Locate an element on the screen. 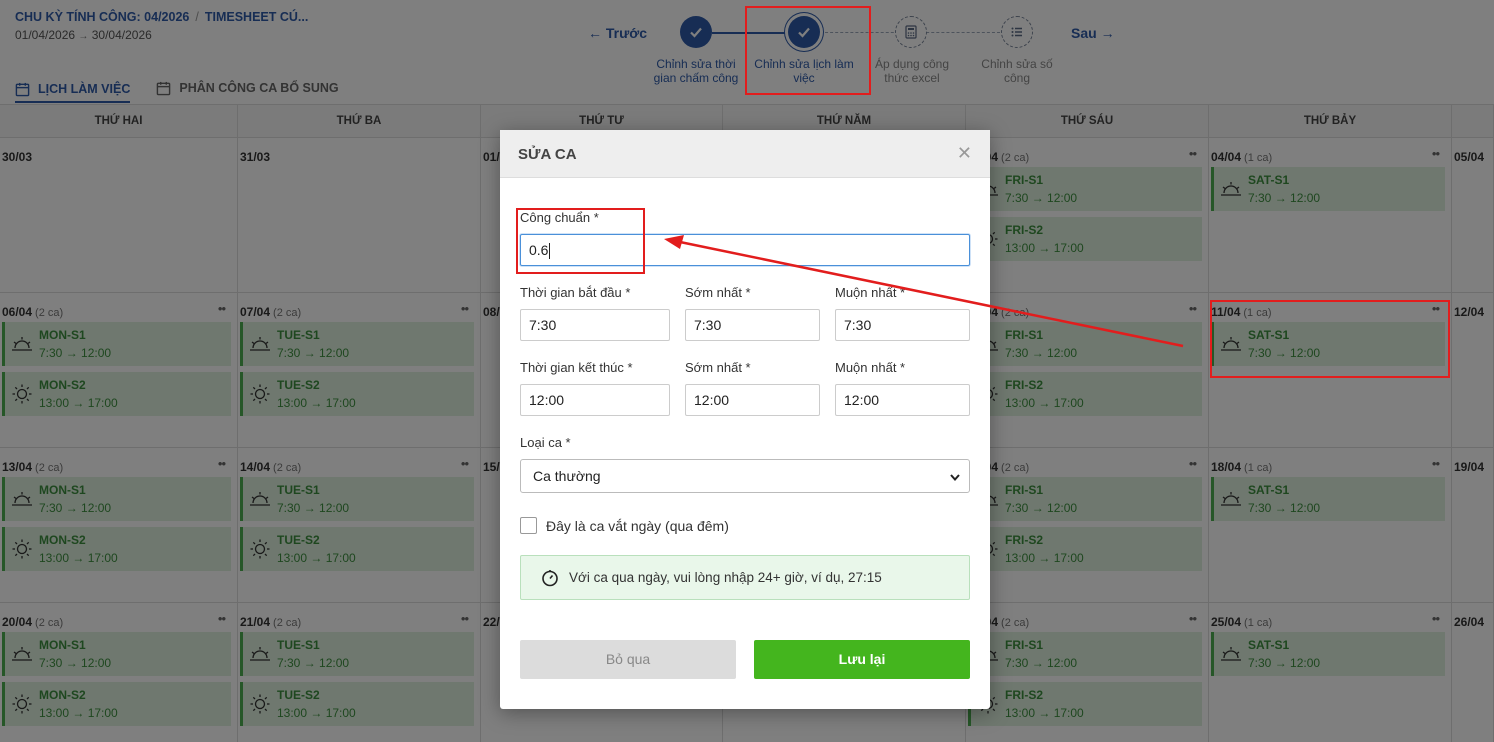  overnight-label: Đây là ca vắt ngày (qua đêm) is located at coordinates (637, 526).